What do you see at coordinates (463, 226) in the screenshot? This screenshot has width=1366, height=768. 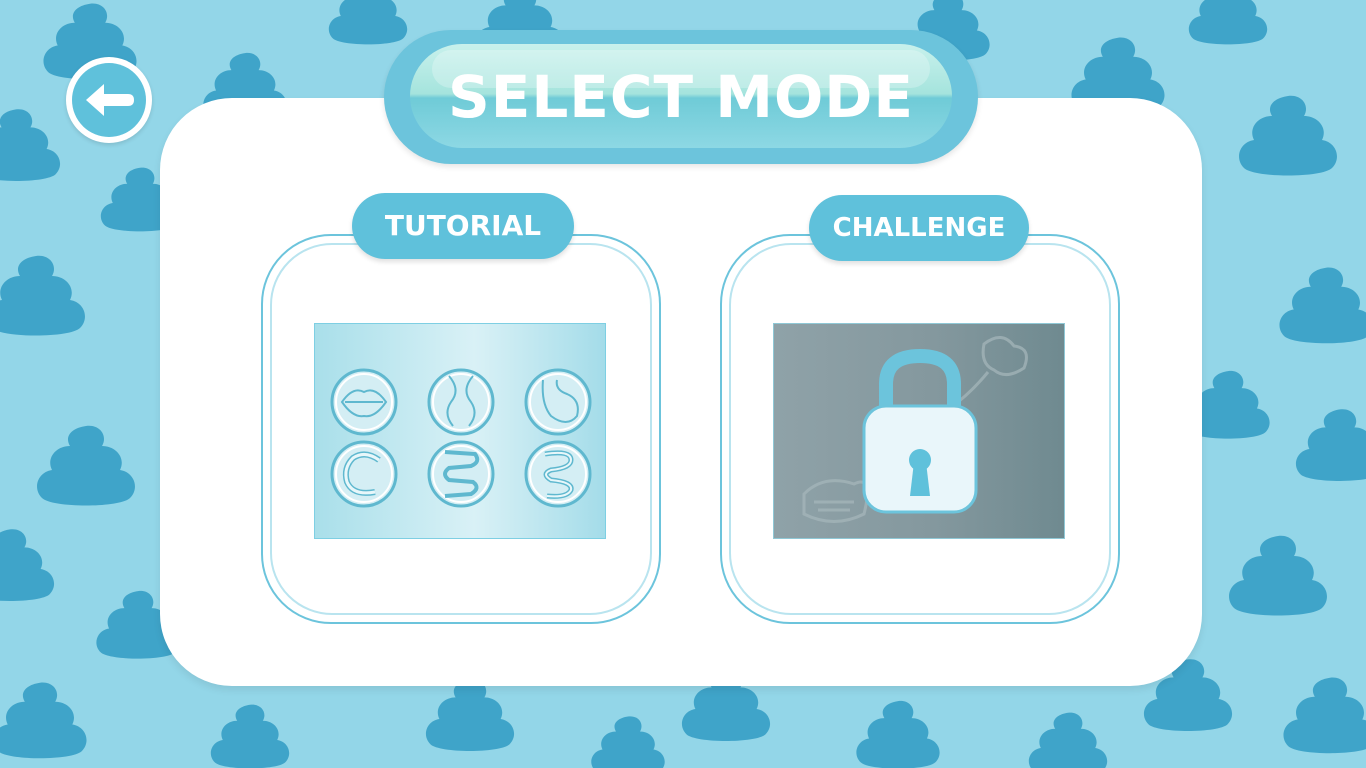 I see `tutorial-mode-label: TUTORIAL` at bounding box center [463, 226].